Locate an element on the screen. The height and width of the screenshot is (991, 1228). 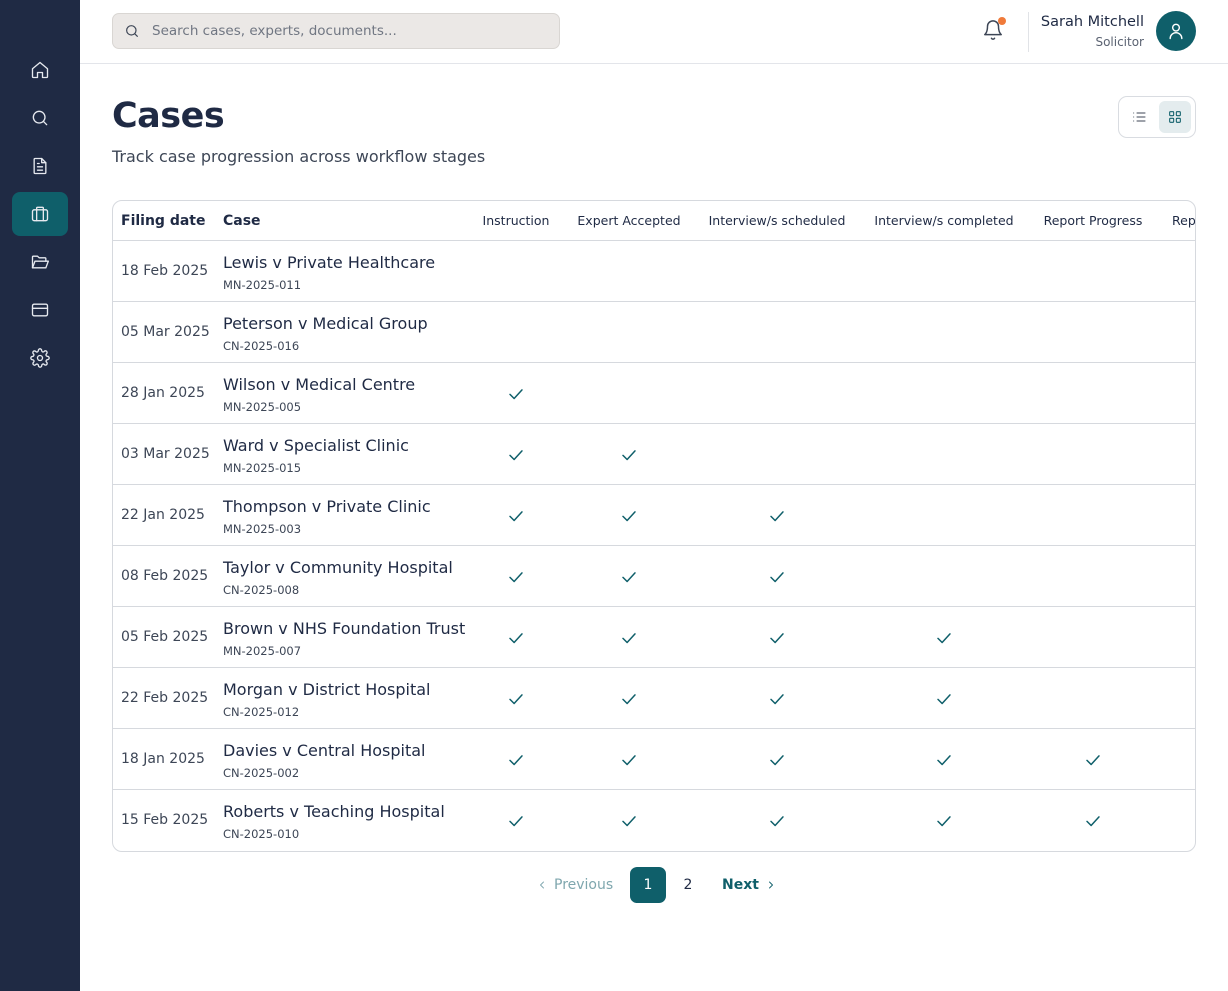
case-reference: MN-2025-003 is located at coordinates (262, 529).